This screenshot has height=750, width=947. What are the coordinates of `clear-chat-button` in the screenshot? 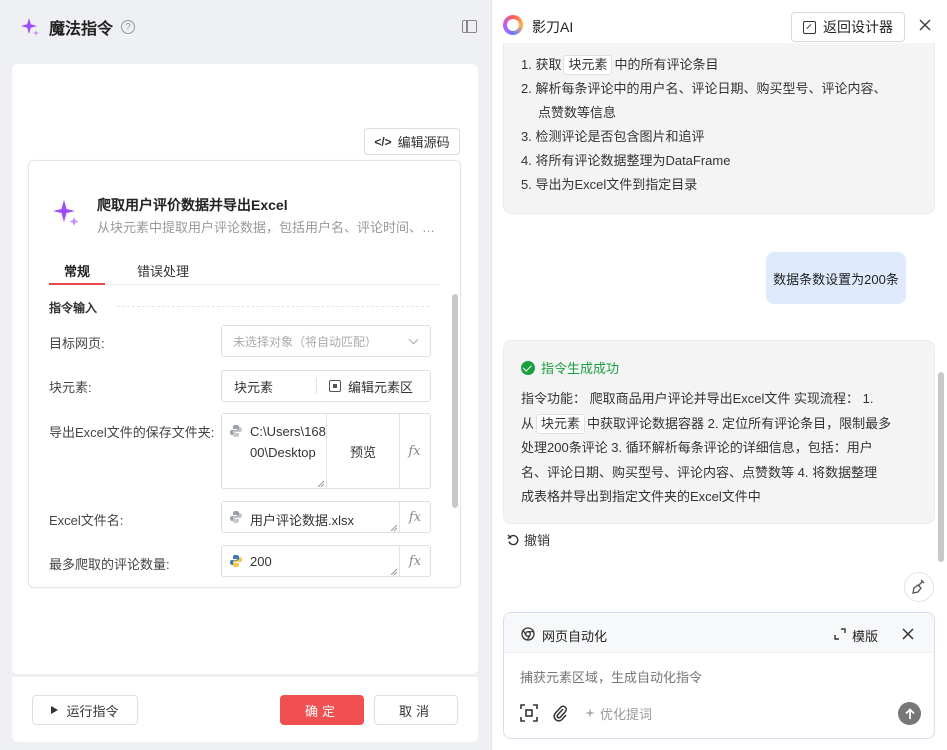 It's located at (919, 587).